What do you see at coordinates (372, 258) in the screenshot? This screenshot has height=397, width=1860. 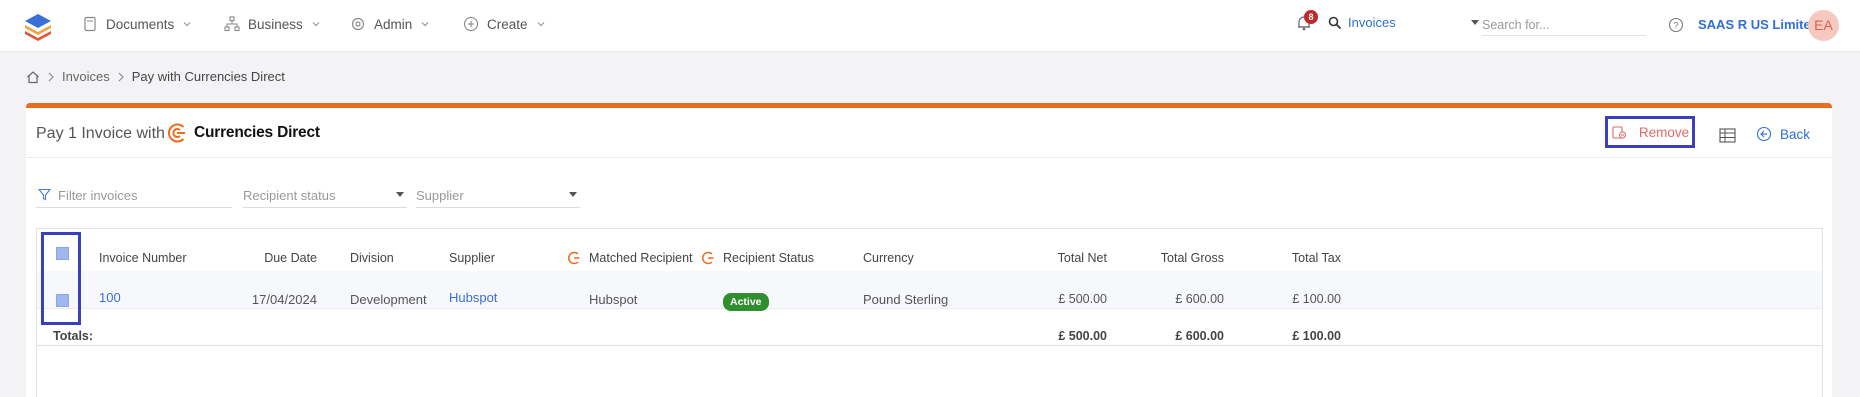 I see `col-division: Division` at bounding box center [372, 258].